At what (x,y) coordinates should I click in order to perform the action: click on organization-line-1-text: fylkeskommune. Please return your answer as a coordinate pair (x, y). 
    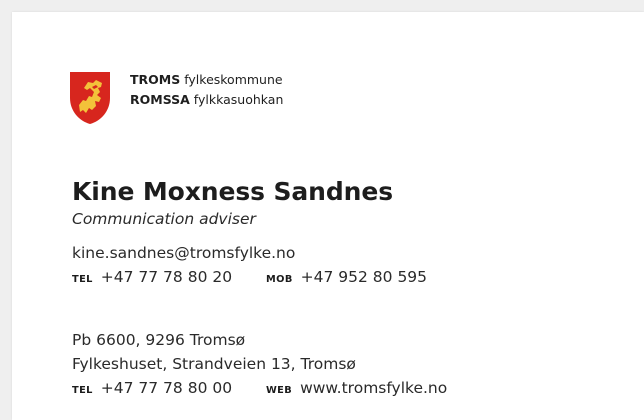
    Looking at the image, I should click on (233, 79).